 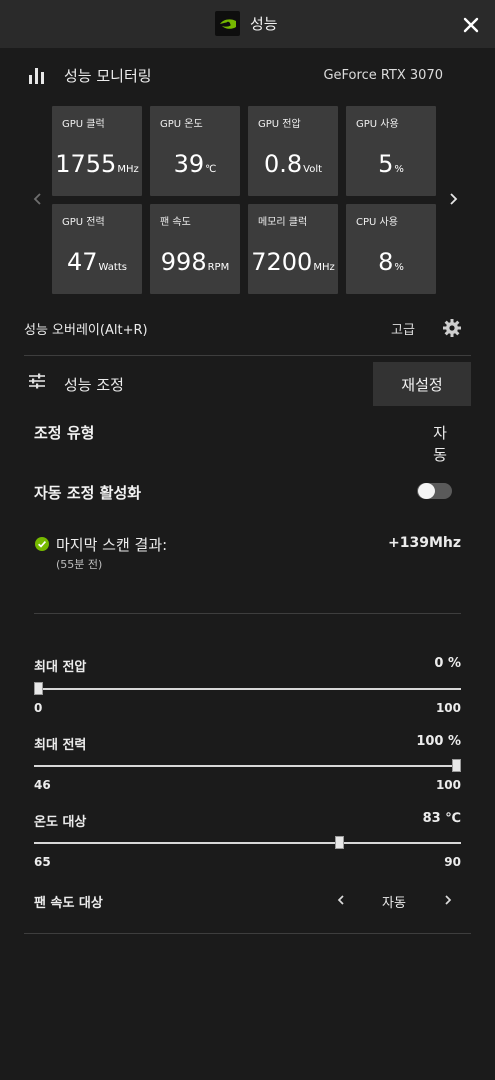 I want to click on auto-tune-toggle, so click(x=434, y=491).